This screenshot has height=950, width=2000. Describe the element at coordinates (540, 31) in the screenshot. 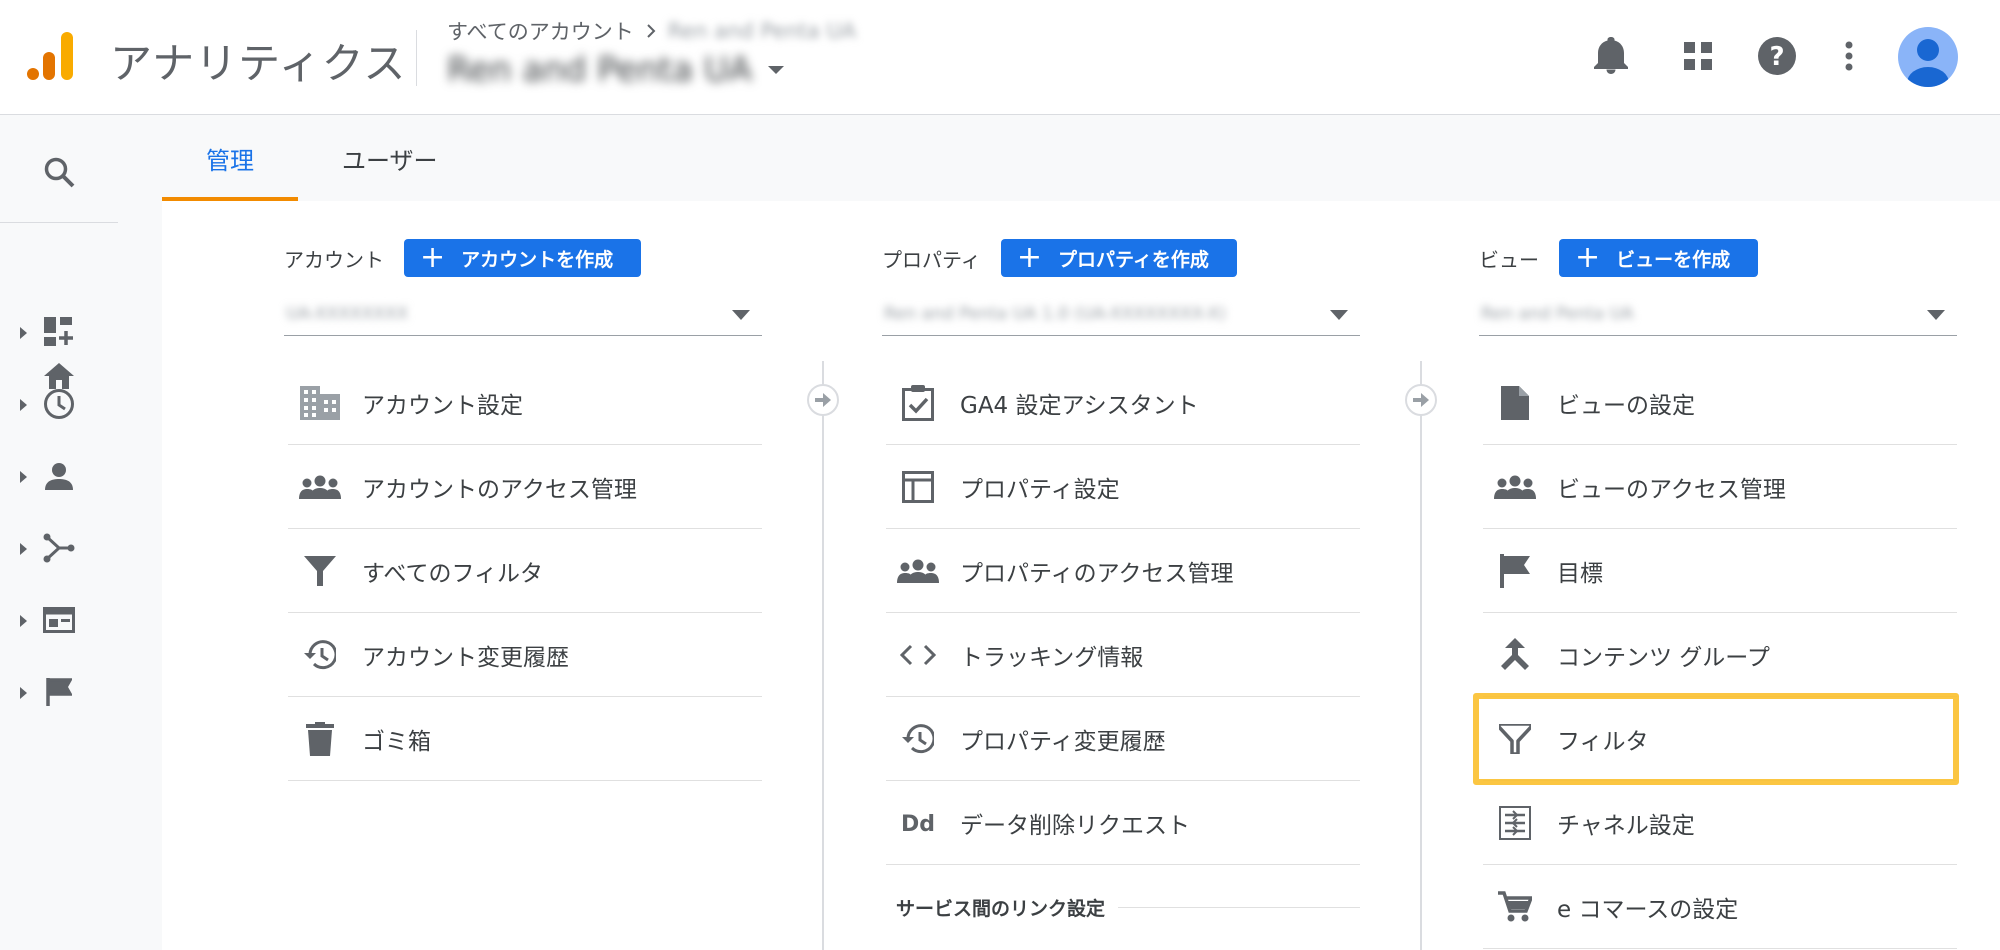

I see `breadcrumb-root: すべてのアカウント` at that location.